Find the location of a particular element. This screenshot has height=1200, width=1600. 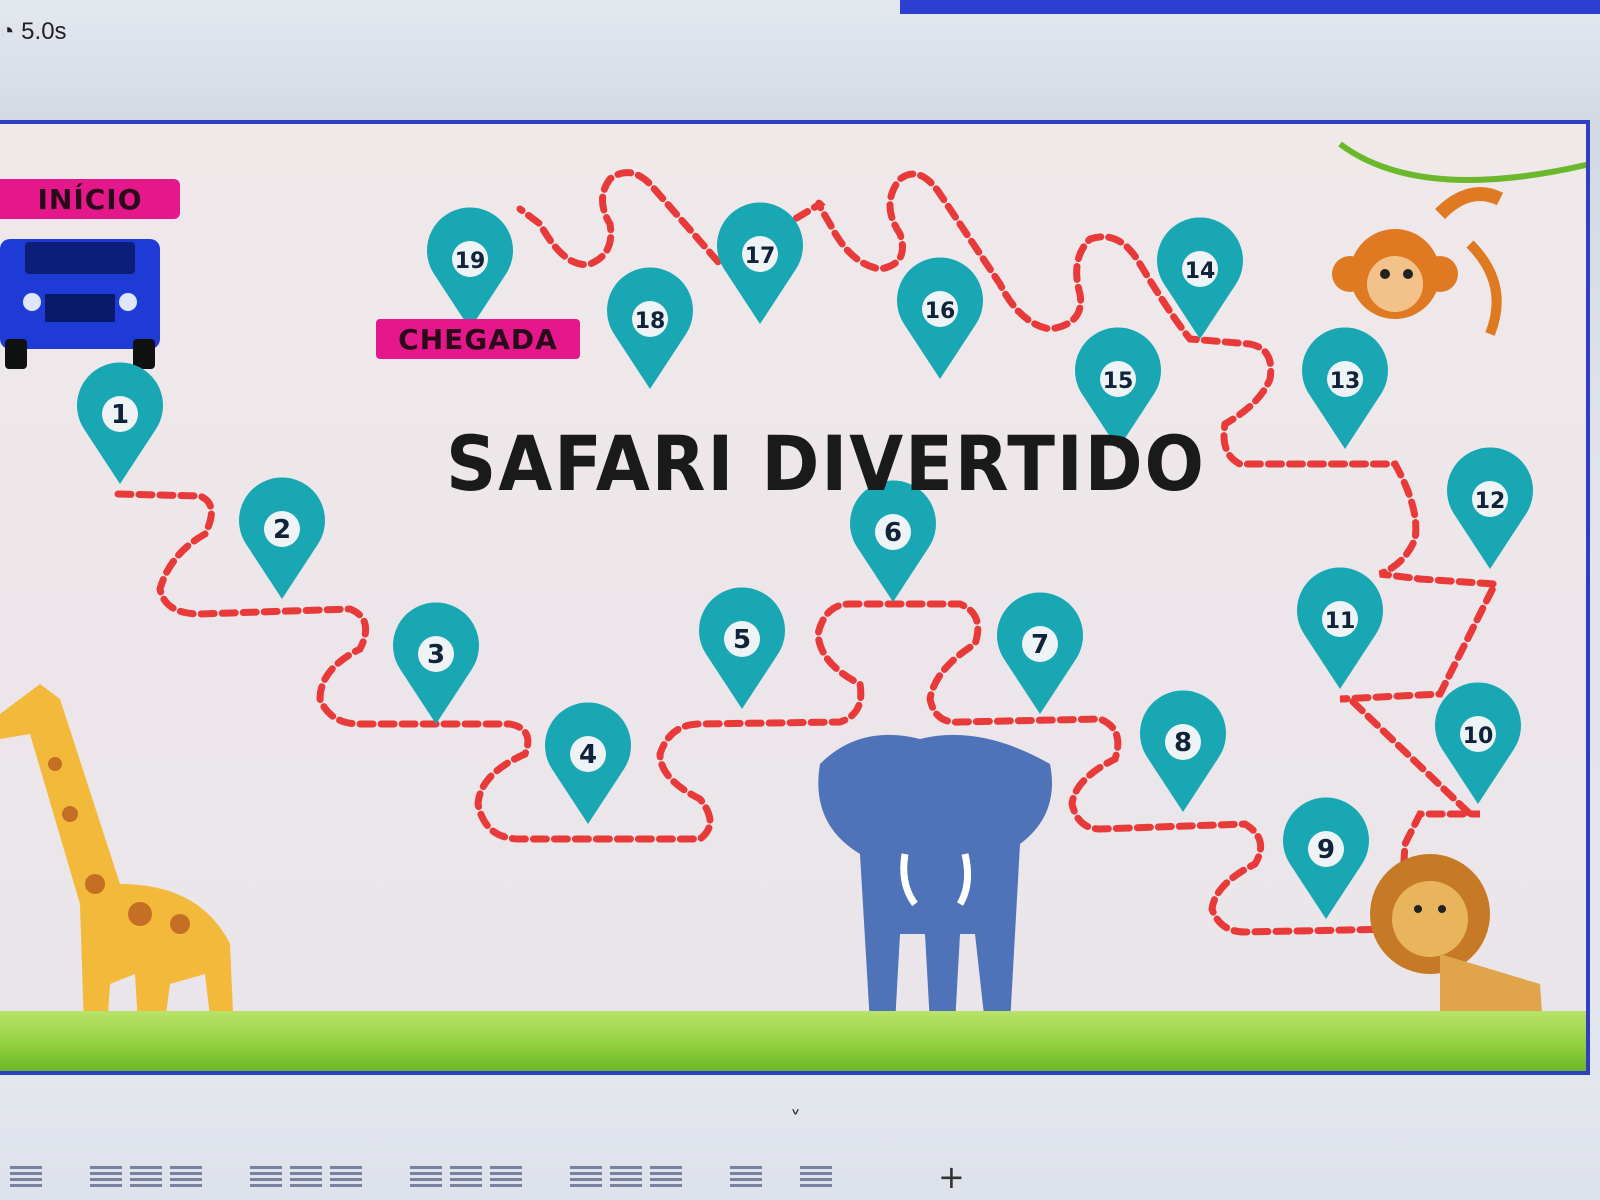

board-space-12: 12 is located at coordinates (1489, 508).